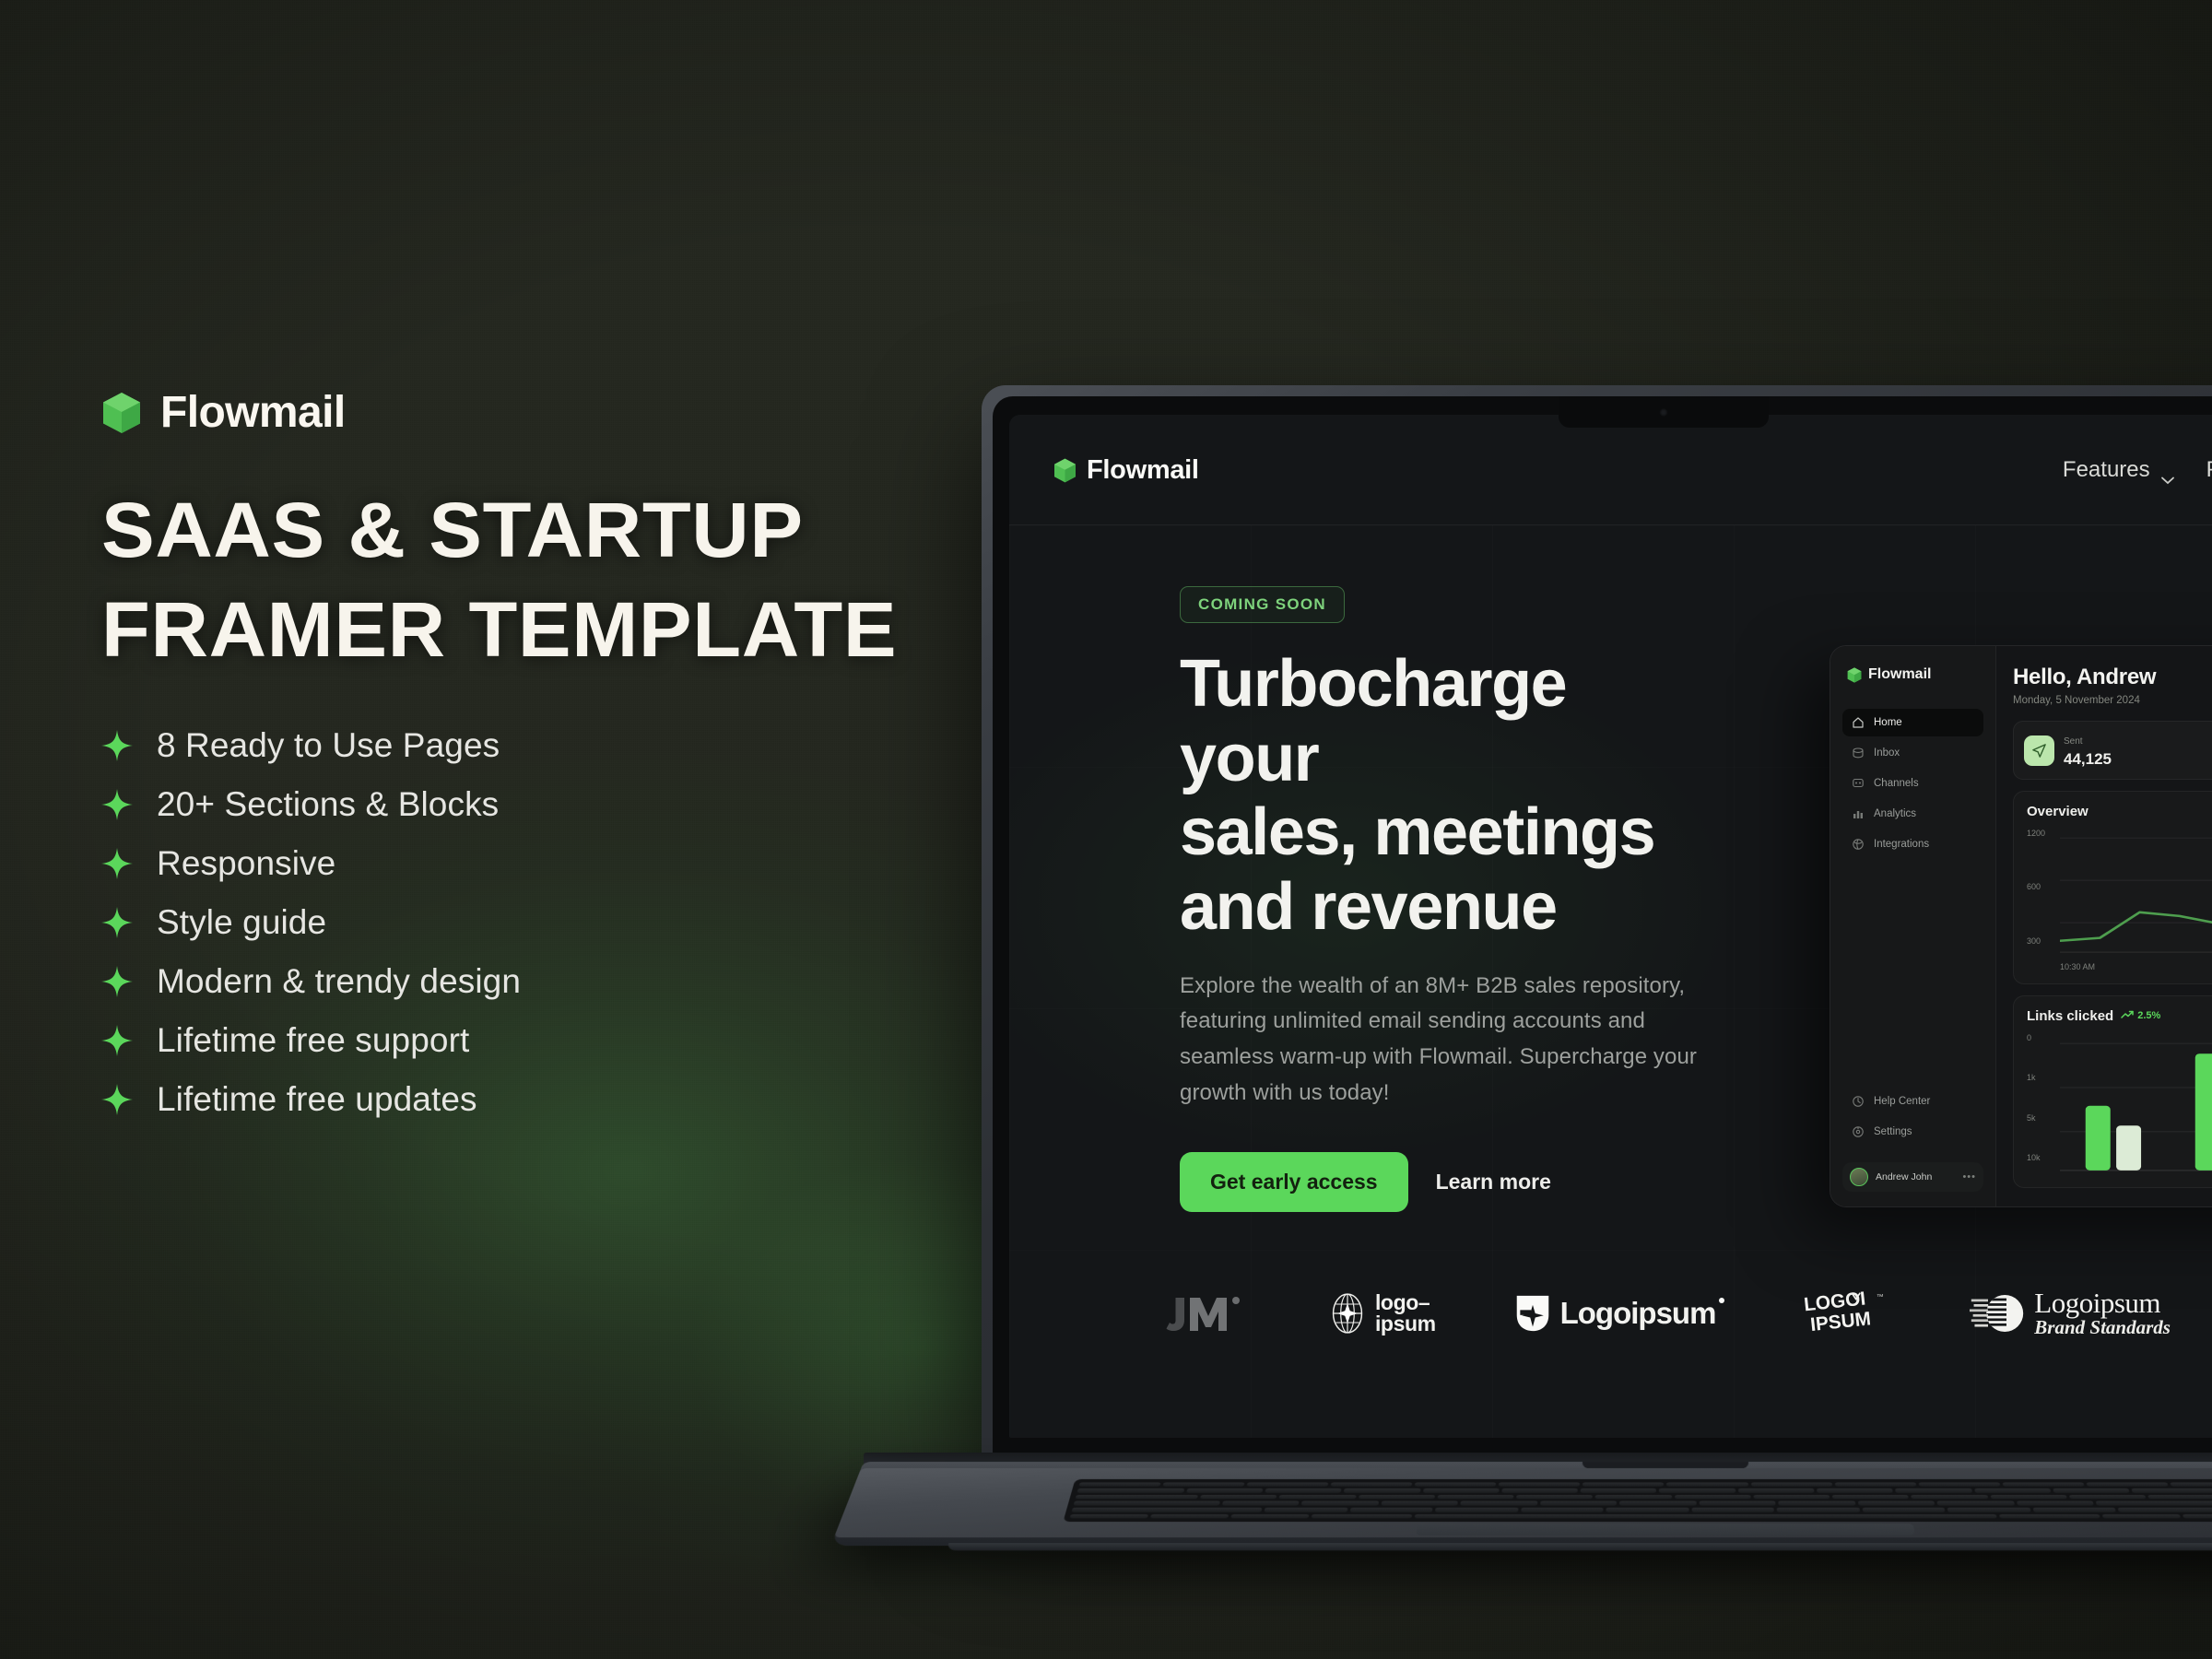  What do you see at coordinates (553, 863) in the screenshot?
I see `feature-item: Responsive` at bounding box center [553, 863].